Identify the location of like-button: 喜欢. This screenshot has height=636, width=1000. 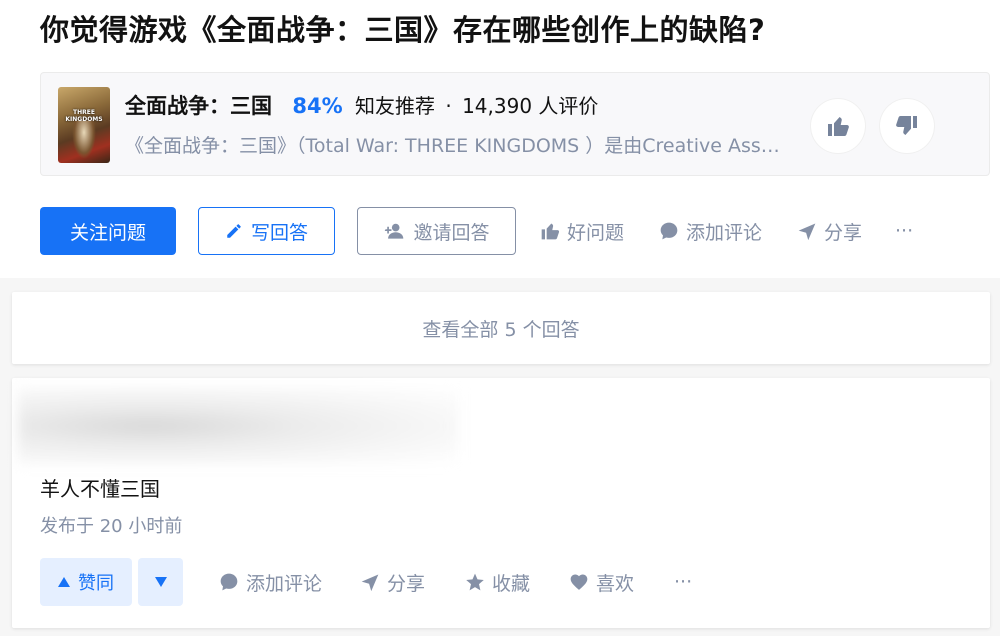
(601, 582).